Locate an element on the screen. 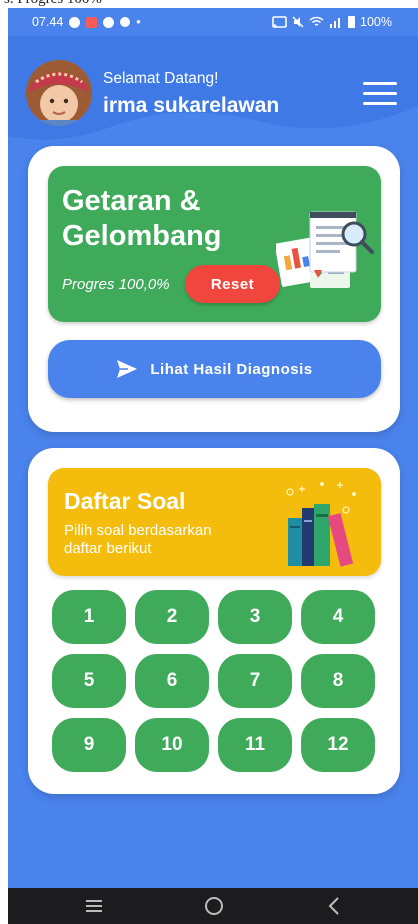 The height and width of the screenshot is (924, 418). notification-app-icon is located at coordinates (92, 22).